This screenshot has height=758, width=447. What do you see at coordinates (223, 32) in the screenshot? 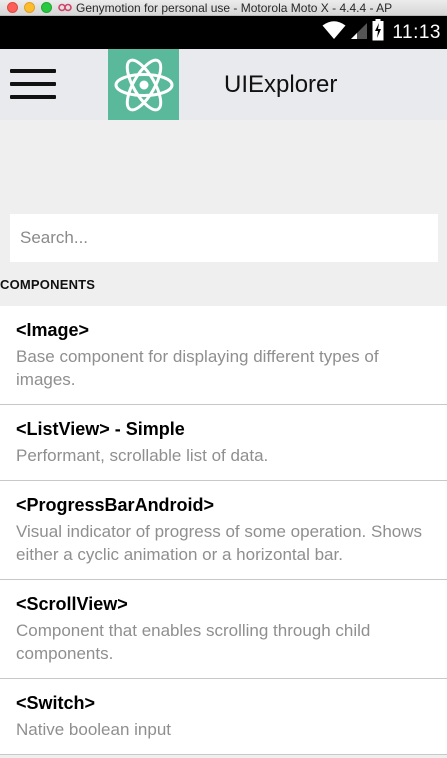
I see `status-bar: 11:13` at bounding box center [223, 32].